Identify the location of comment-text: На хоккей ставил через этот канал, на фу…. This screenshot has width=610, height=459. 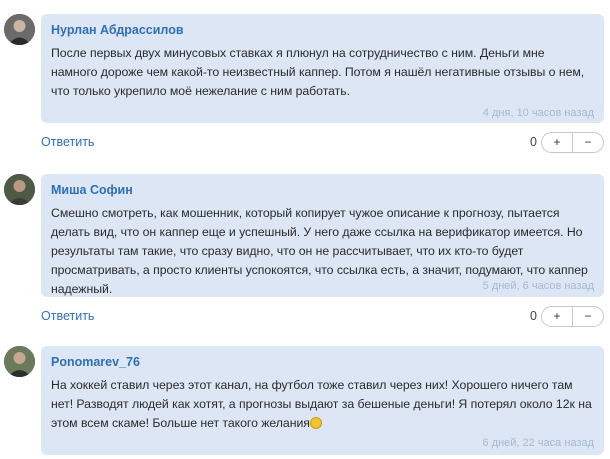
(322, 404).